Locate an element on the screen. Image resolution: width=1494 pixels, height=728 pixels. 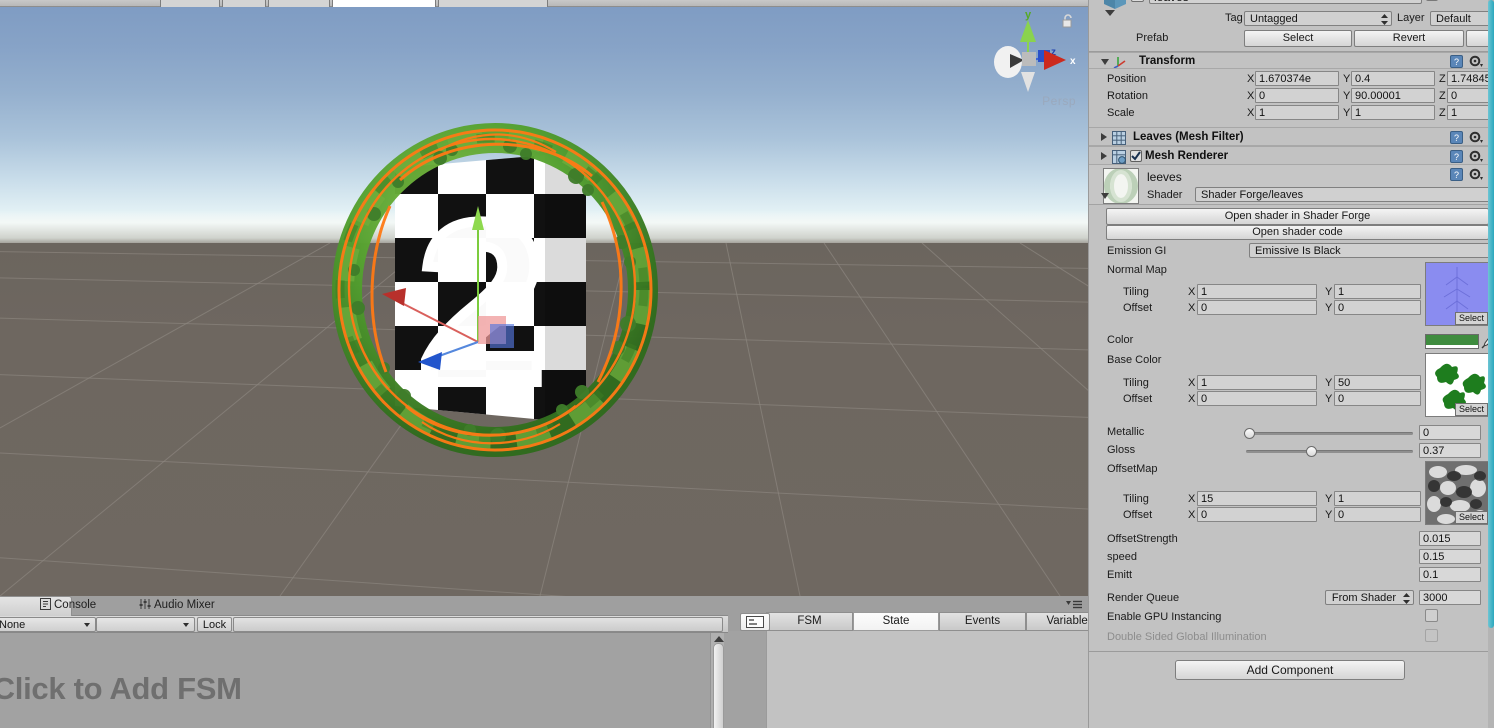
emission-gi-dropdown: Emissive Is Black is located at coordinates (1371, 250).